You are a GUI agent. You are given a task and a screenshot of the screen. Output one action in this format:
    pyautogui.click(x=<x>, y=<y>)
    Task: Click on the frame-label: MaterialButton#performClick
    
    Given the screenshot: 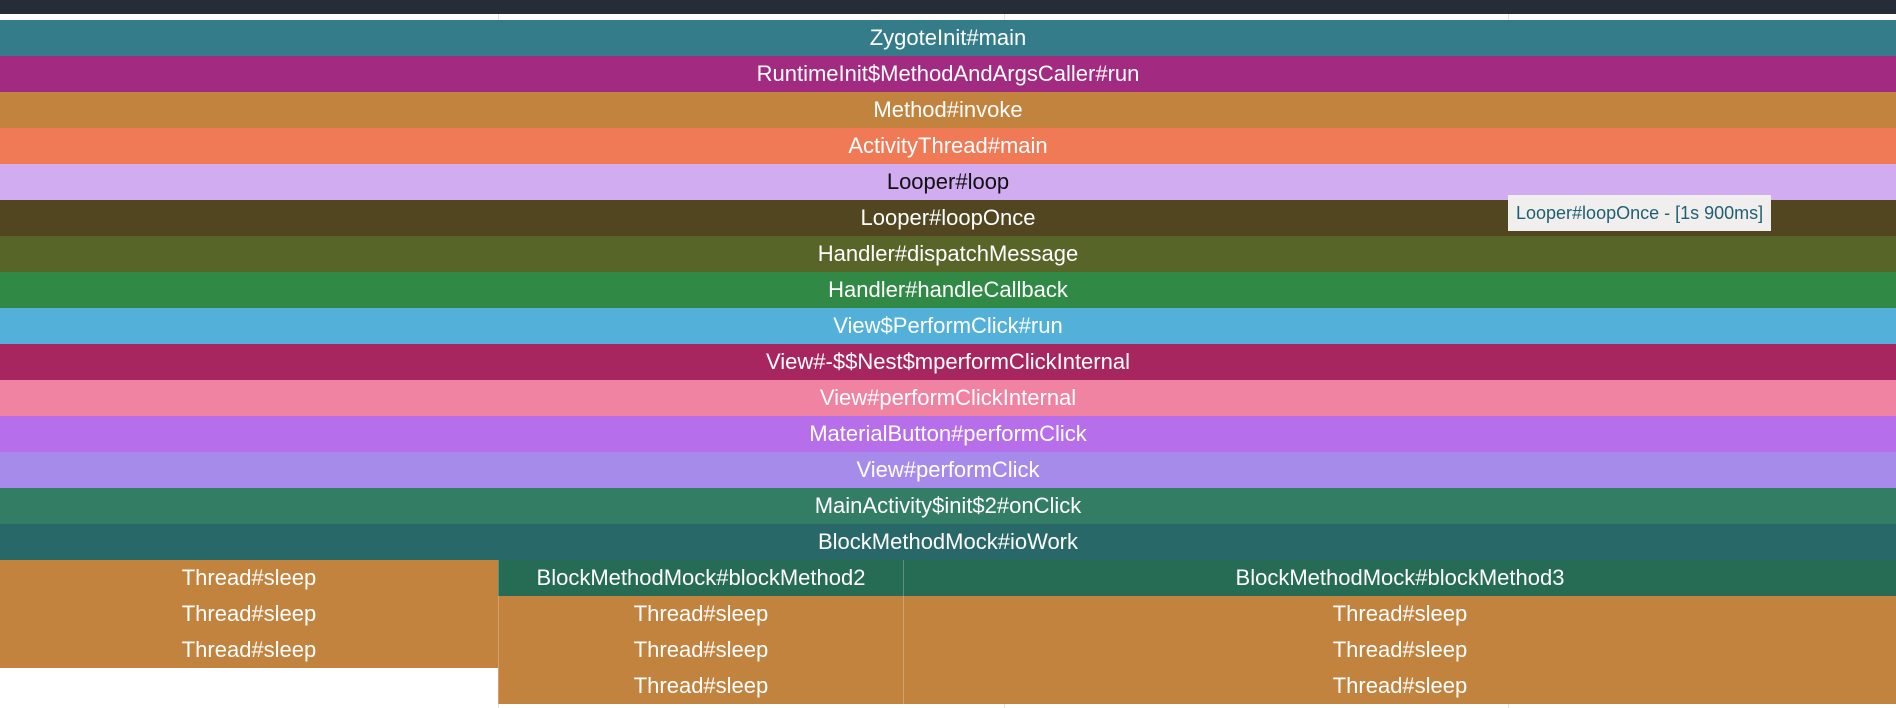 What is the action you would take?
    pyautogui.click(x=948, y=433)
    